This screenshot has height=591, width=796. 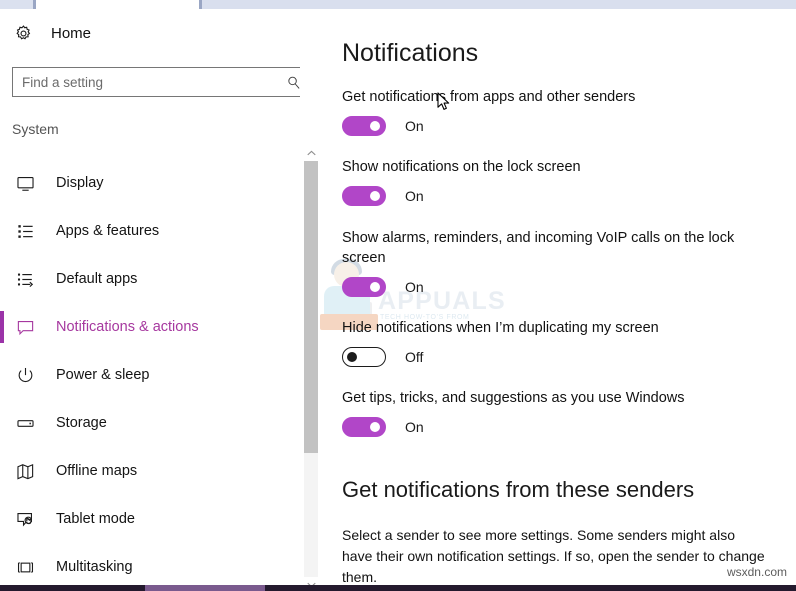 What do you see at coordinates (71, 33) in the screenshot?
I see `home-label: Home` at bounding box center [71, 33].